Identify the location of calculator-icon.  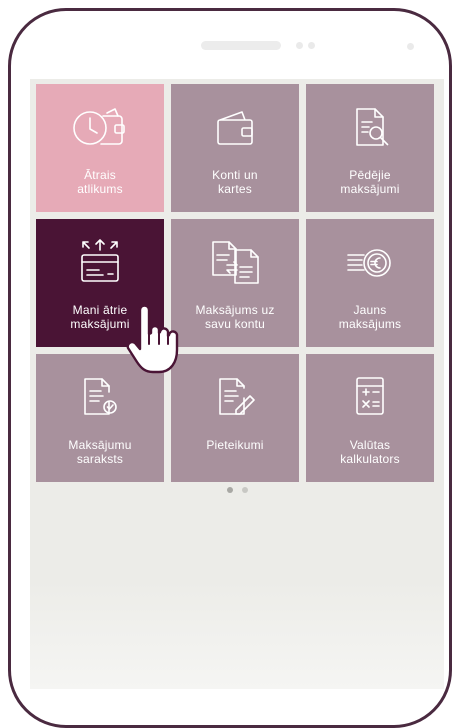
(370, 396).